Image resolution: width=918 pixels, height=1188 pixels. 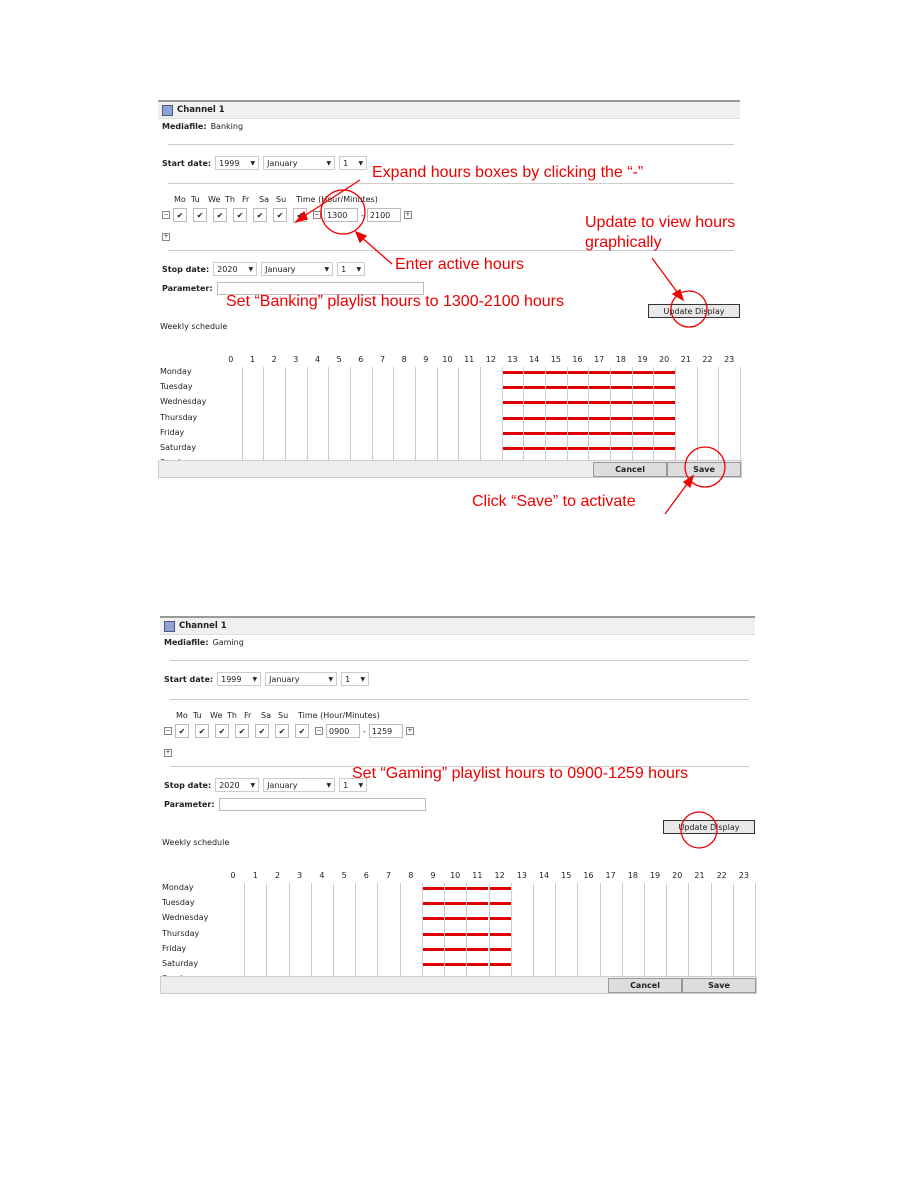 I want to click on hour-label: 7, so click(x=389, y=875).